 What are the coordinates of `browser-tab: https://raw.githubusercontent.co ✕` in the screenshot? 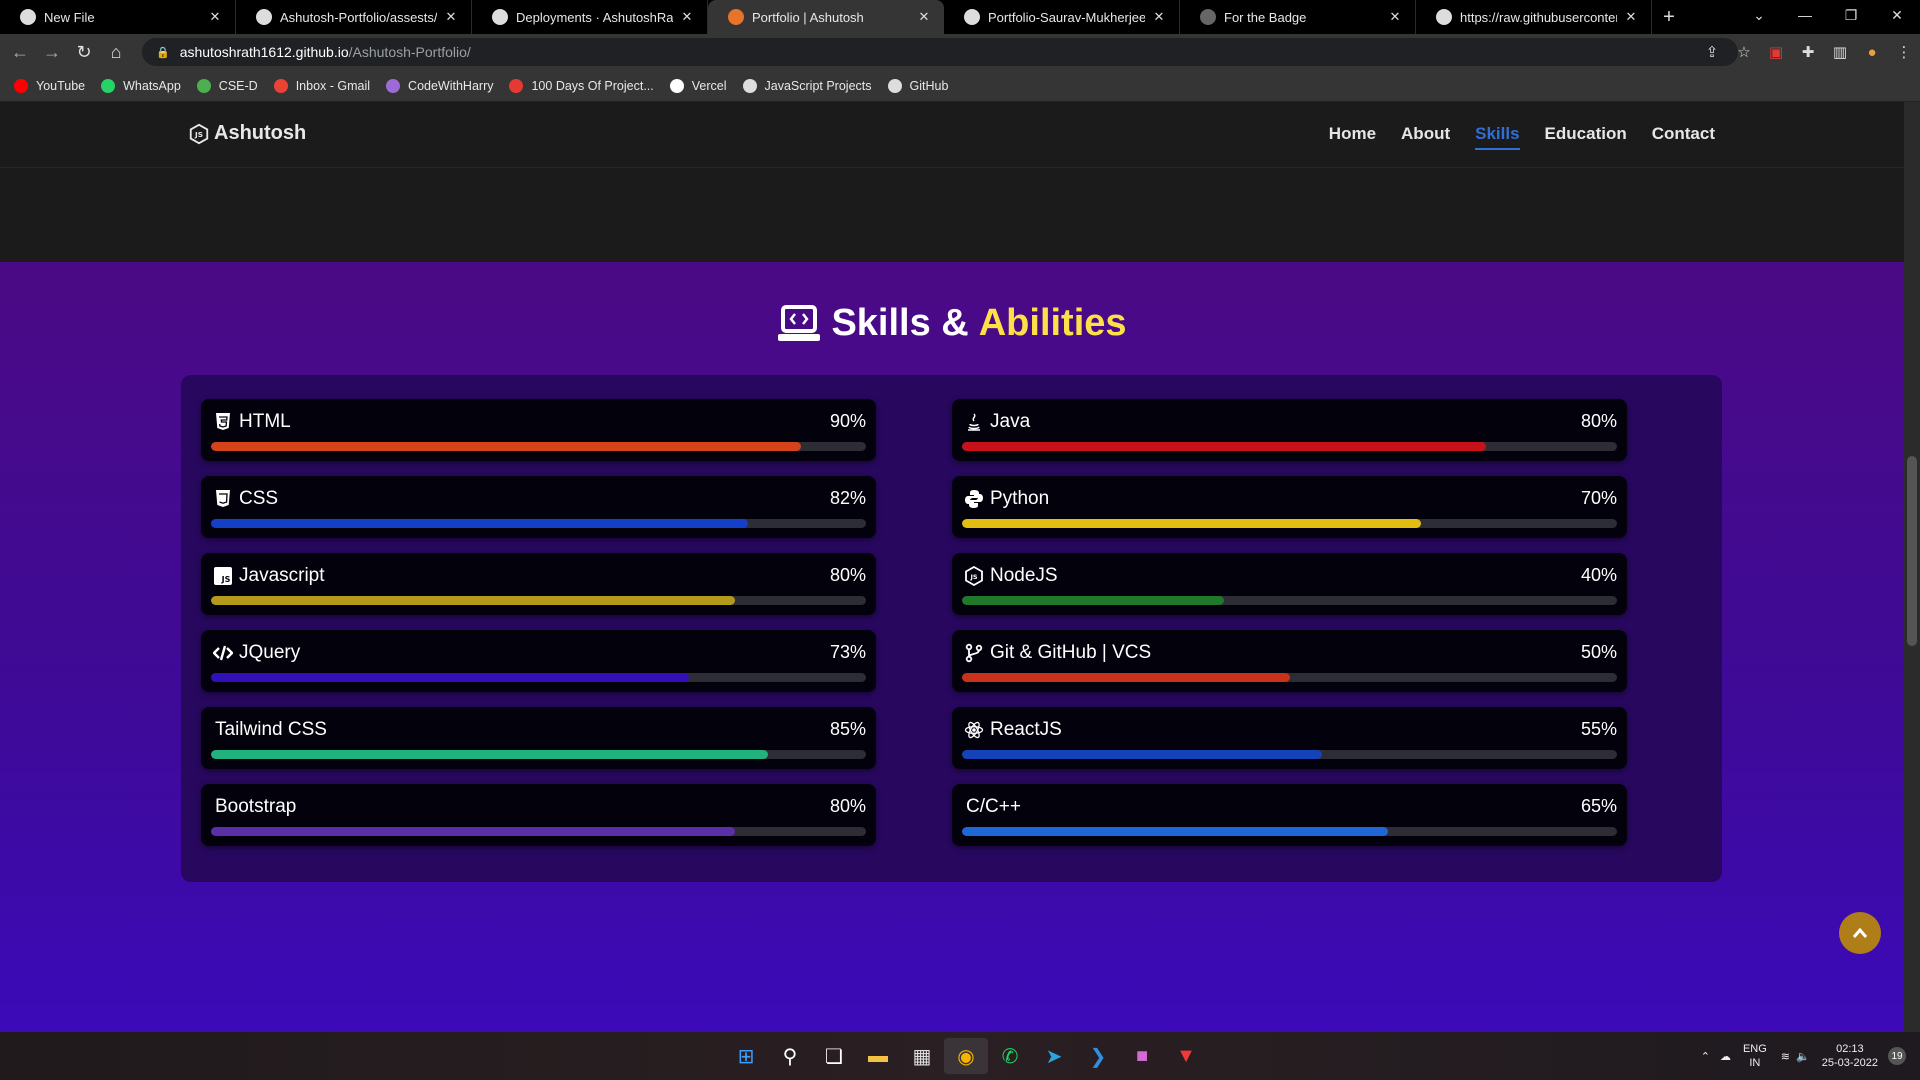 It's located at (1534, 17).